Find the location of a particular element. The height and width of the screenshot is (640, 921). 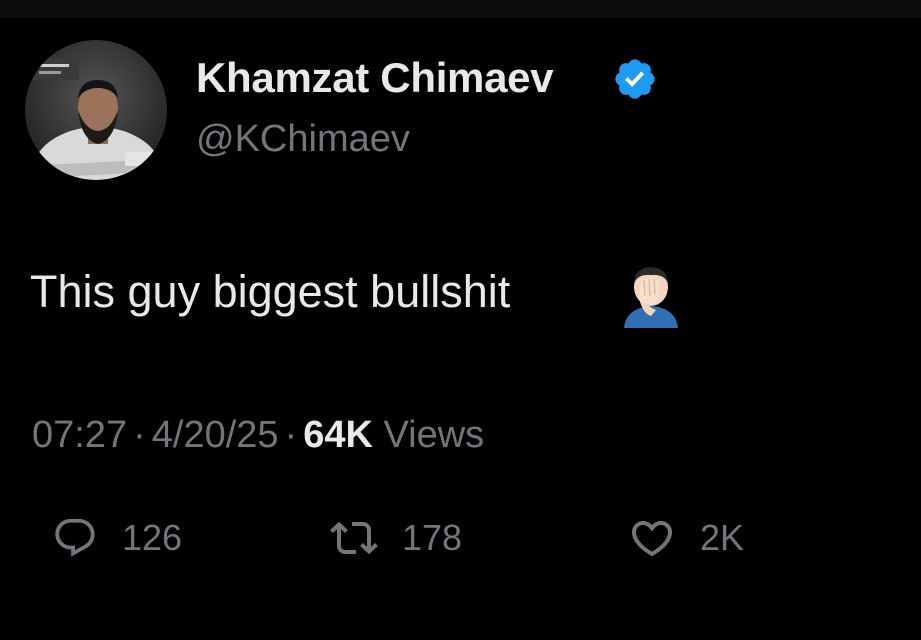

views-count: 64K is located at coordinates (338, 435).